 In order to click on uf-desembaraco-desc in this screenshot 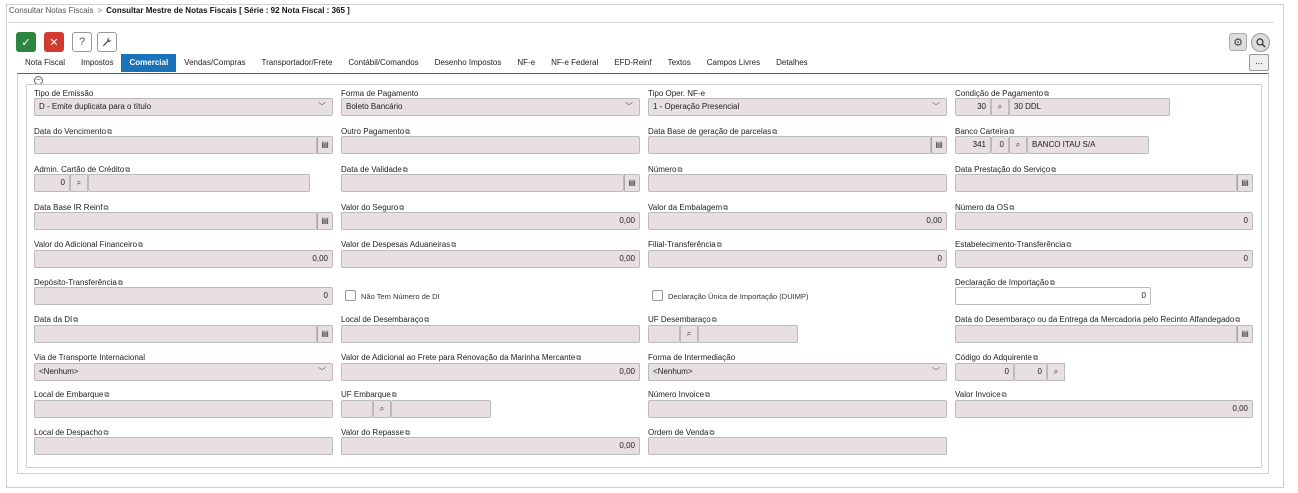, I will do `click(748, 334)`.